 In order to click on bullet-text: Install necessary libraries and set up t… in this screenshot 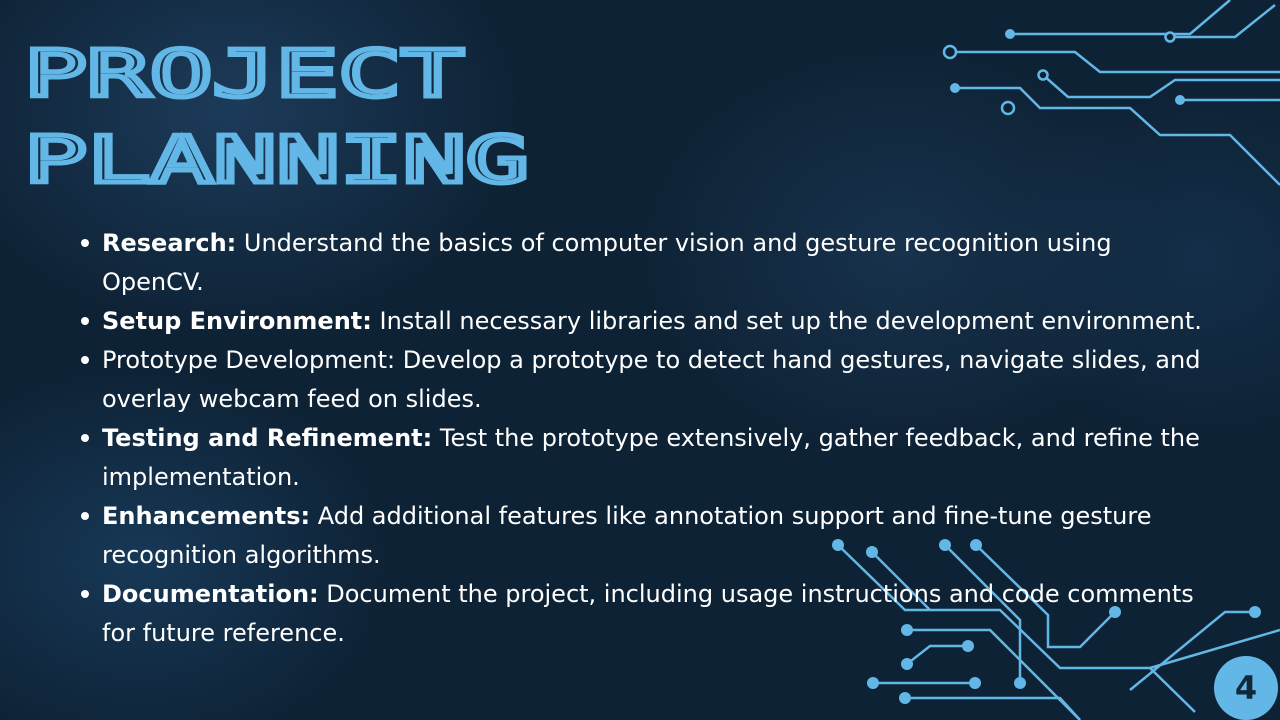, I will do `click(786, 321)`.